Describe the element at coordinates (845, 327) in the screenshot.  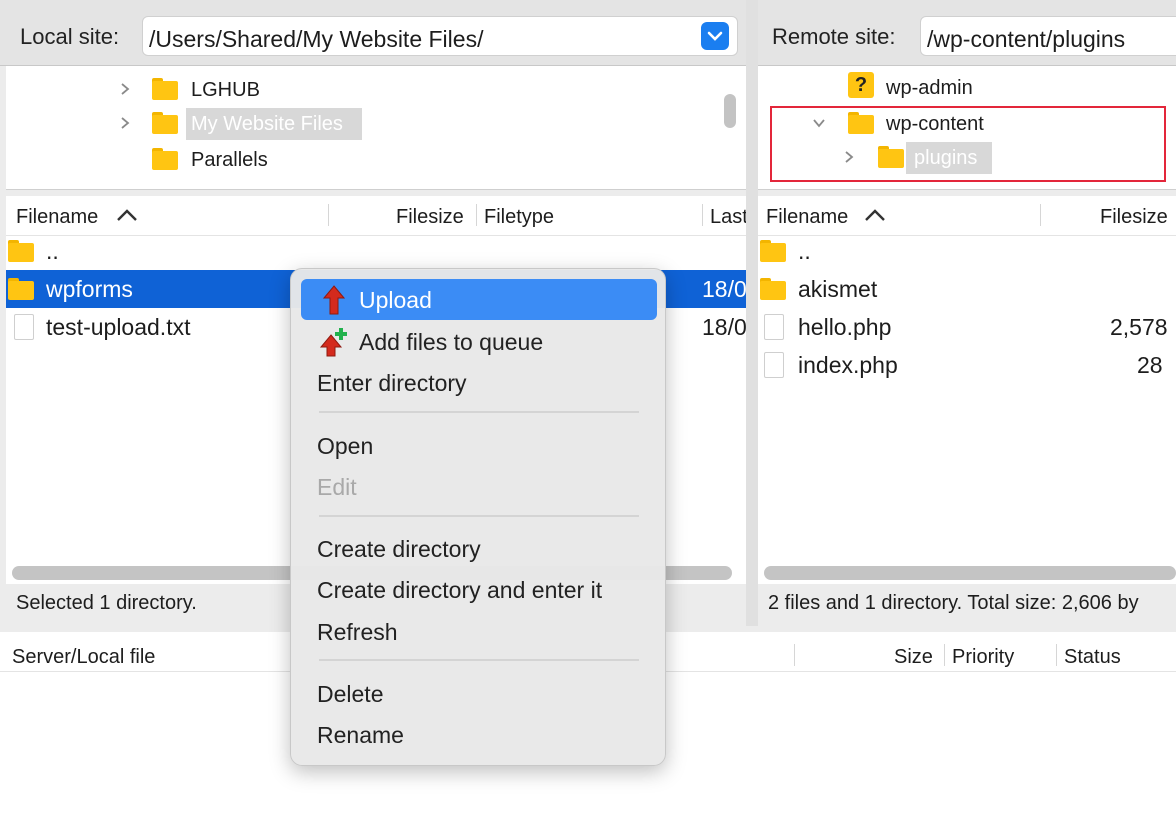
I see `file-name: hello.php` at that location.